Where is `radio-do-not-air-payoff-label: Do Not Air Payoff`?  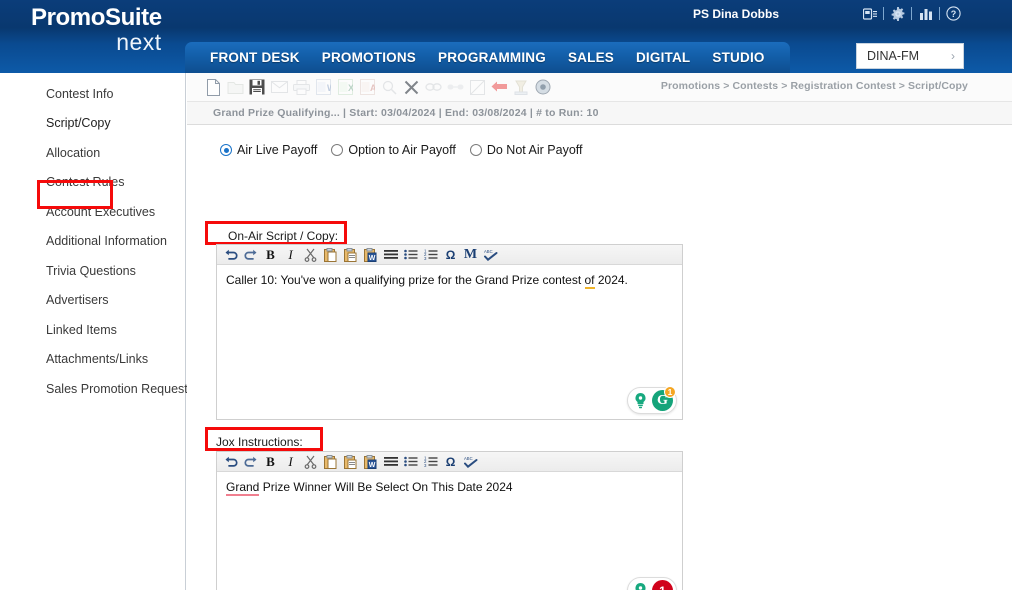
radio-do-not-air-payoff-label: Do Not Air Payoff is located at coordinates (534, 150).